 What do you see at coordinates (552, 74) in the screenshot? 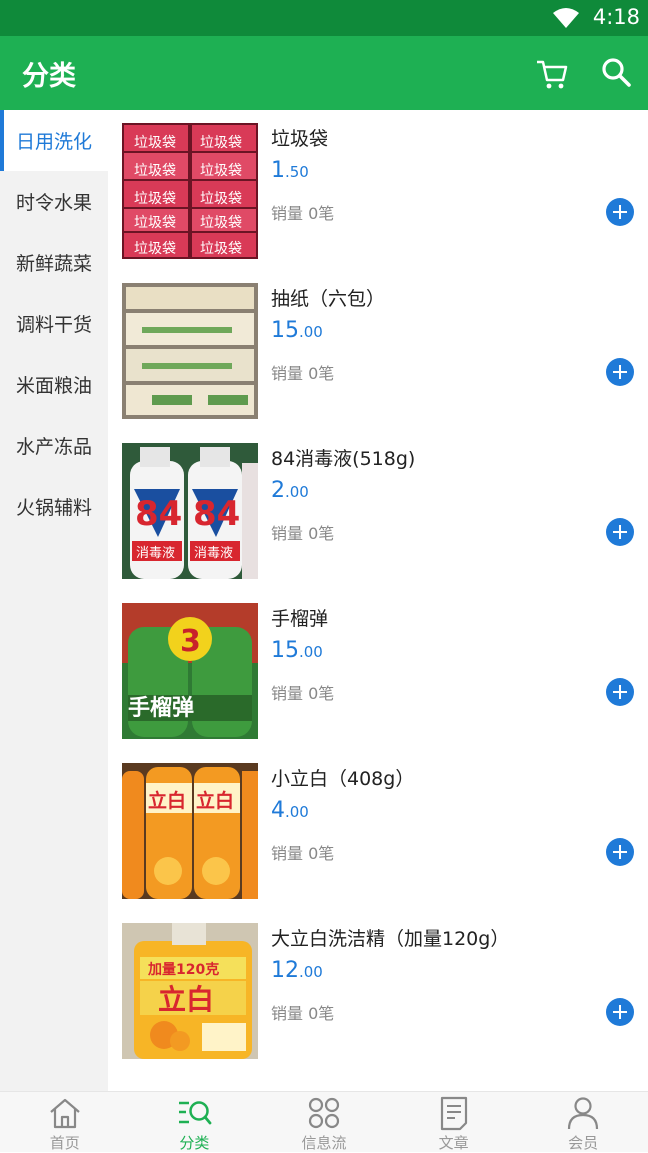
I see `cart-icon` at bounding box center [552, 74].